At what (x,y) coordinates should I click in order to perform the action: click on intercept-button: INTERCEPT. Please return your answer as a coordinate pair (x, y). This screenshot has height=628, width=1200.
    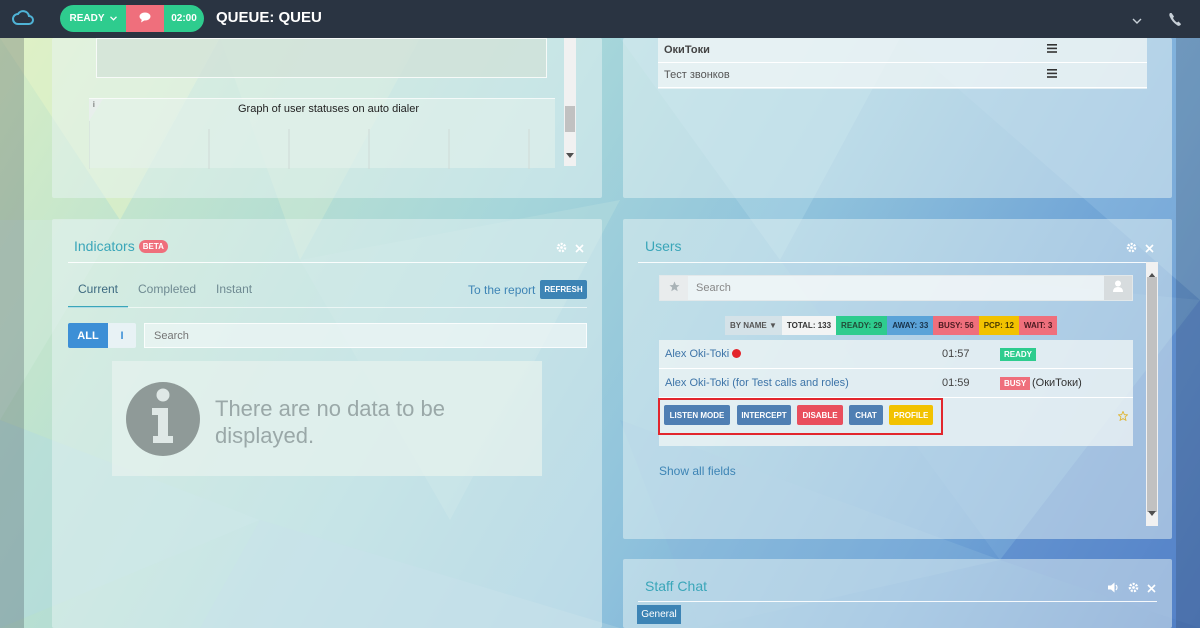
    Looking at the image, I should click on (764, 415).